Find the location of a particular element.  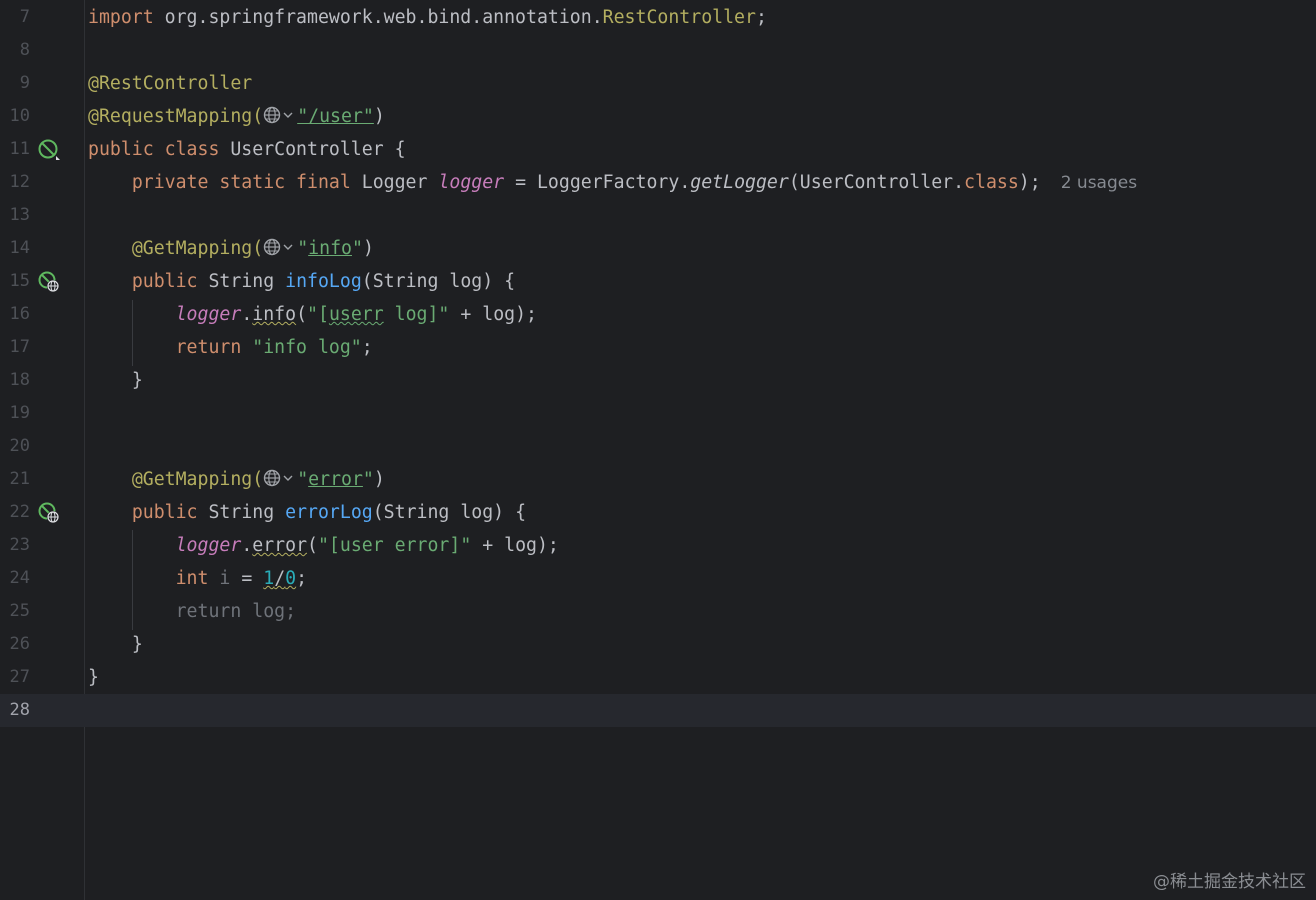

current-code-line: 28 is located at coordinates (658, 710).